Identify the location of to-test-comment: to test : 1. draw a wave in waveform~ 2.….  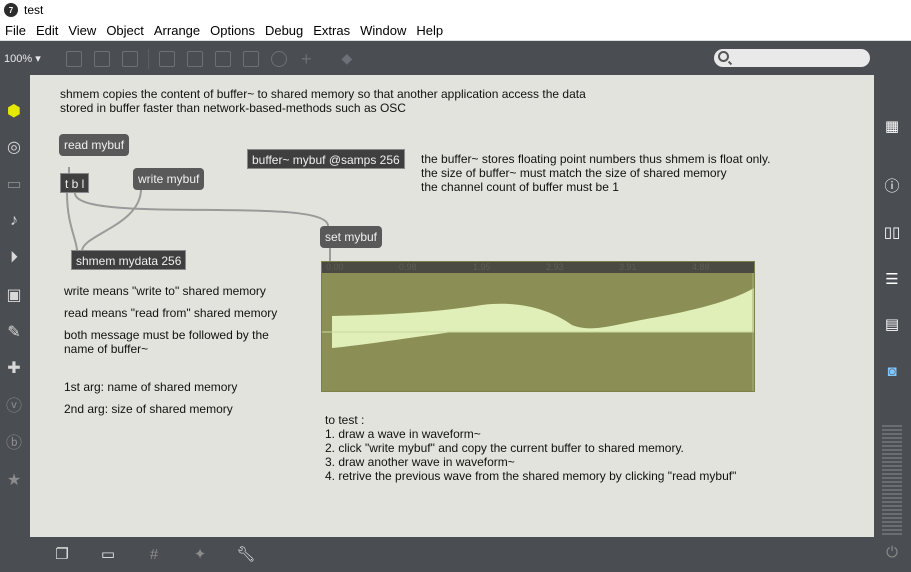
(531, 448).